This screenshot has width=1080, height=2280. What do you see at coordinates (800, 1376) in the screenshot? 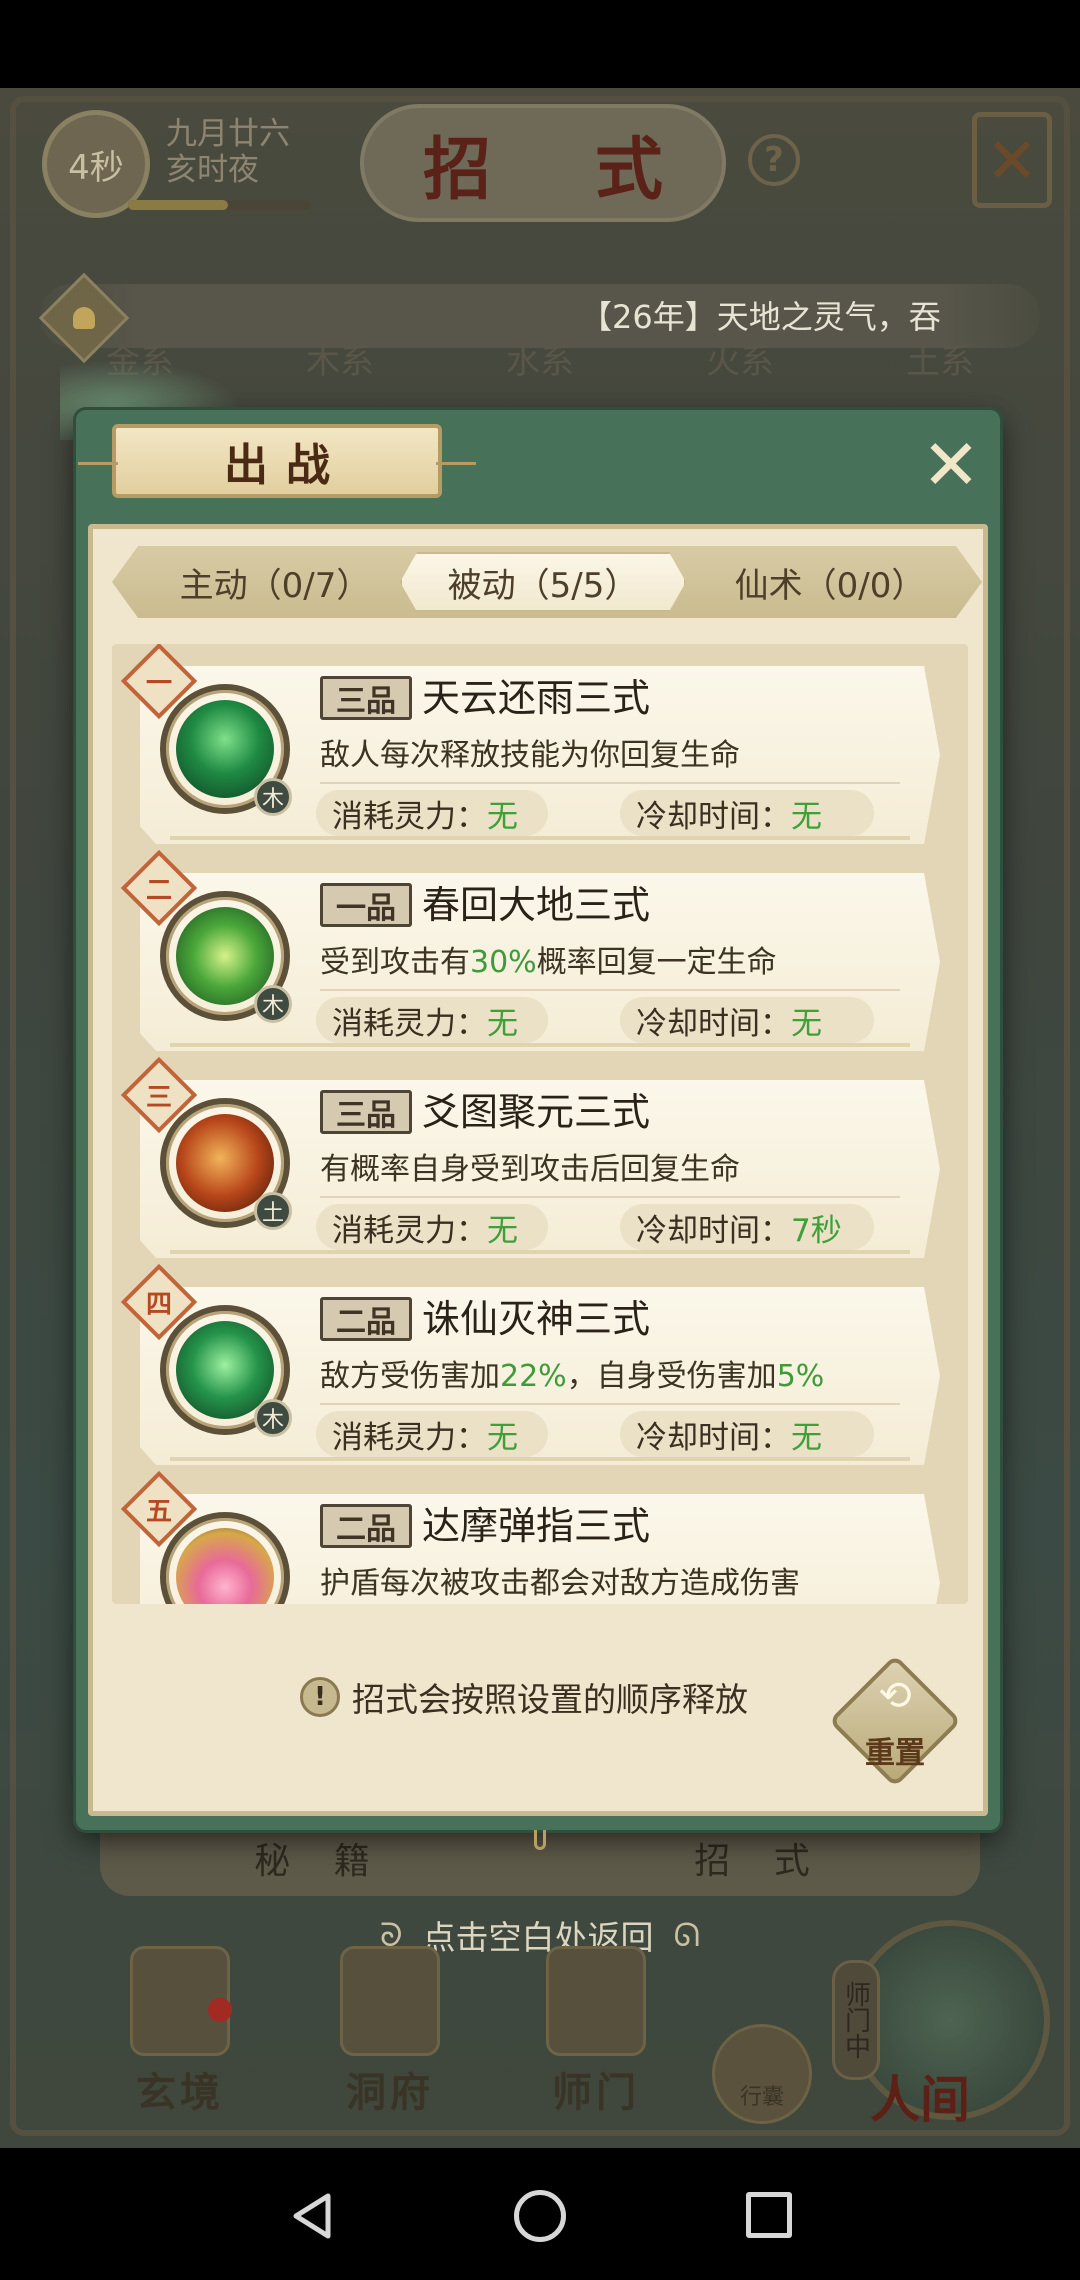
I see `skill-desc-part: 5%` at bounding box center [800, 1376].